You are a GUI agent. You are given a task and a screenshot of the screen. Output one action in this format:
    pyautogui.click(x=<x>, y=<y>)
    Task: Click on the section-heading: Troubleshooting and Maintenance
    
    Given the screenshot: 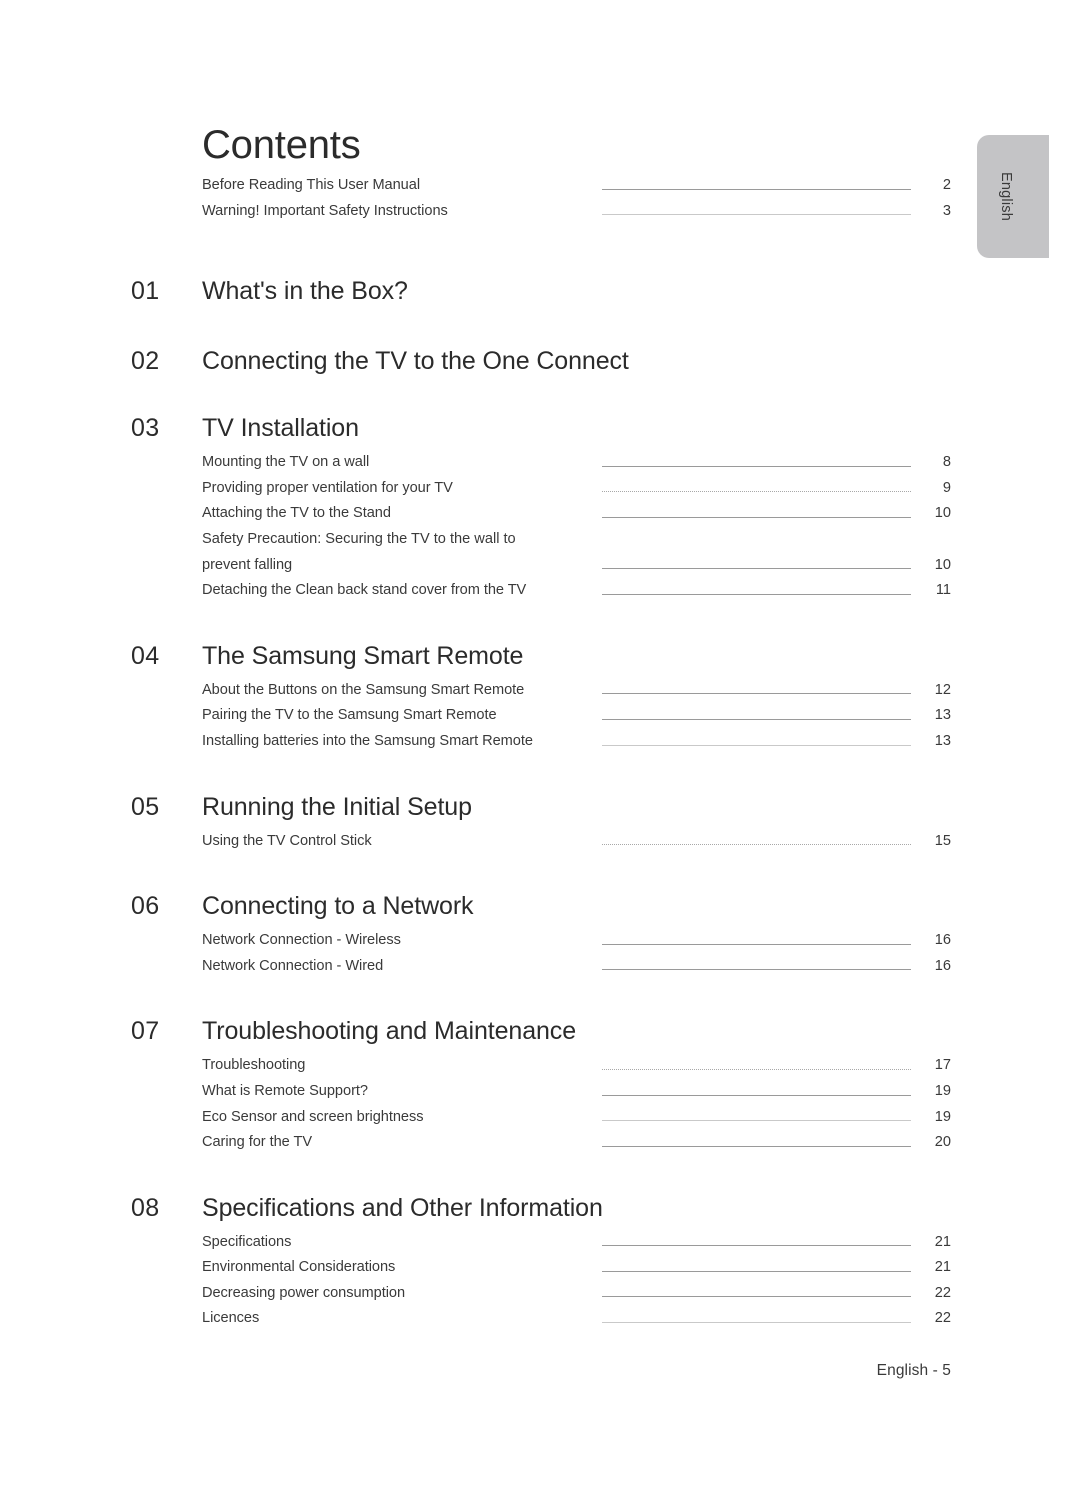 What is the action you would take?
    pyautogui.click(x=389, y=1031)
    